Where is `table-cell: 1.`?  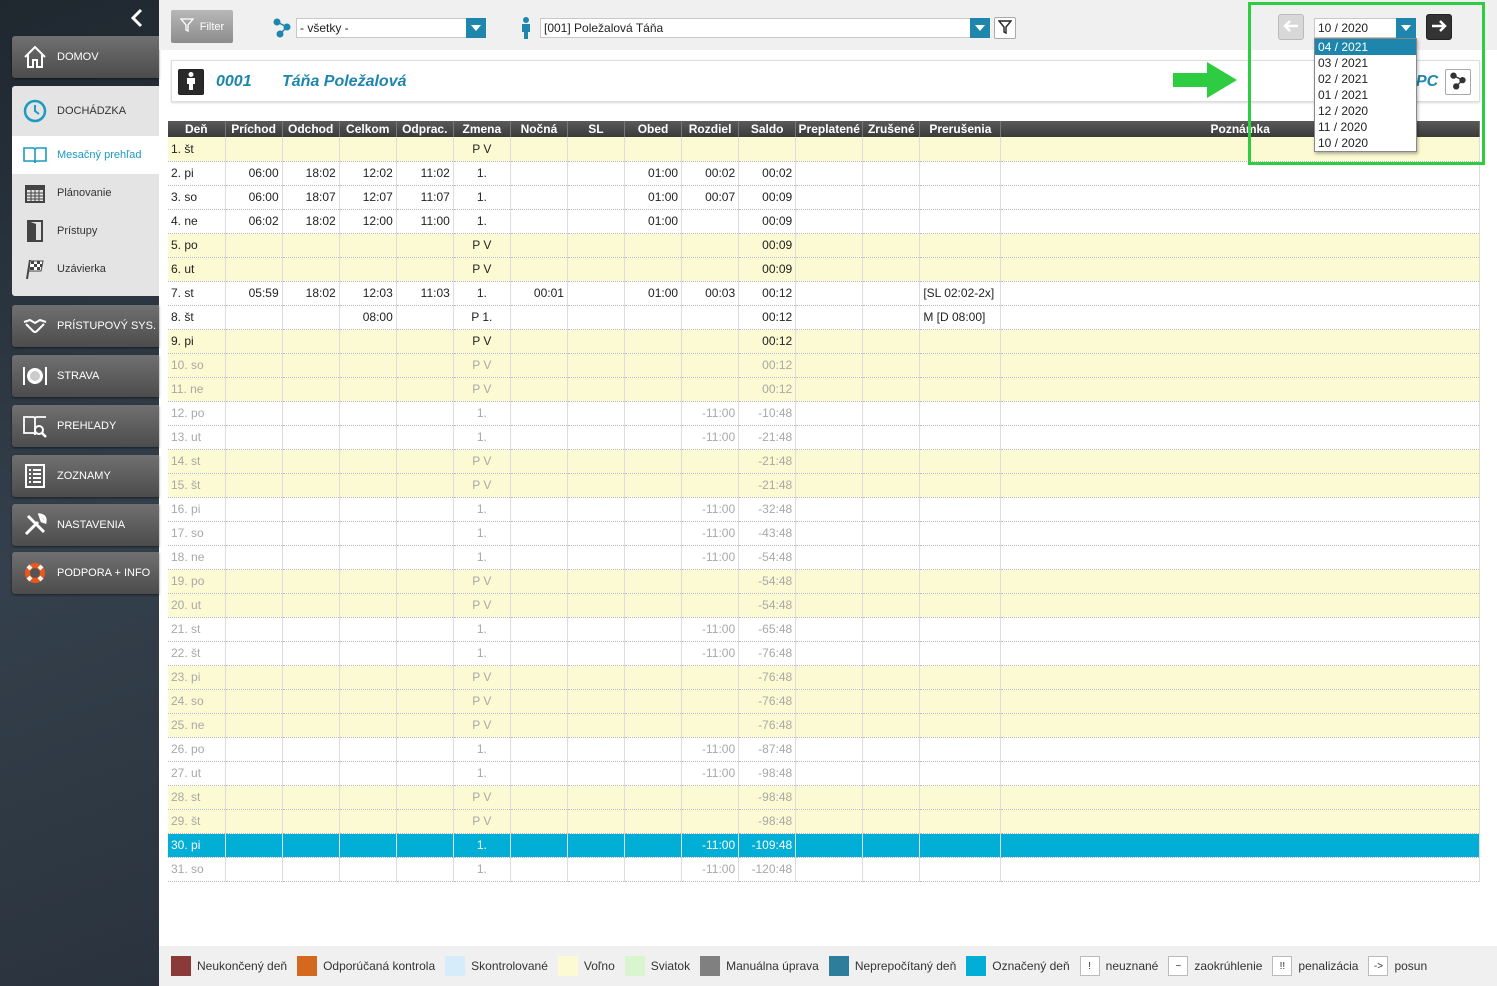 table-cell: 1. is located at coordinates (482, 773).